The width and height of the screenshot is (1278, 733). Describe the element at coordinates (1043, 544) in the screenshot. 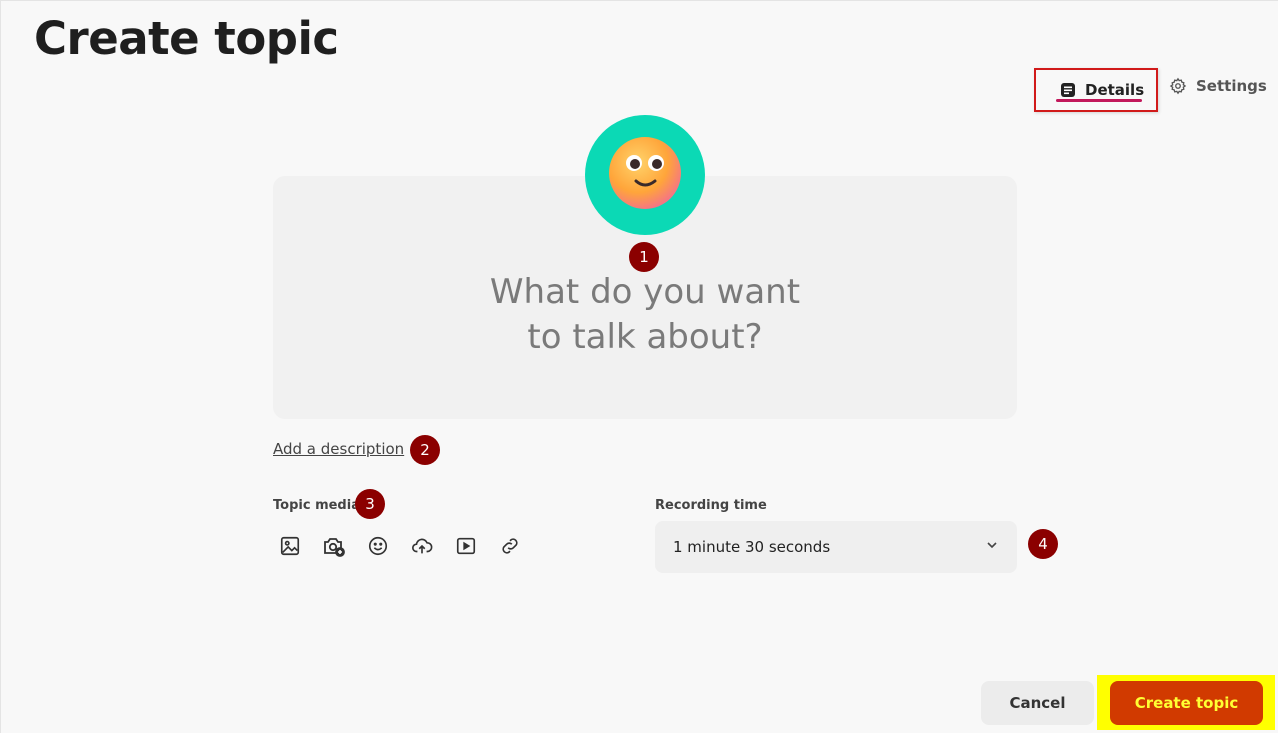

I see `step-badge-4: 4` at that location.